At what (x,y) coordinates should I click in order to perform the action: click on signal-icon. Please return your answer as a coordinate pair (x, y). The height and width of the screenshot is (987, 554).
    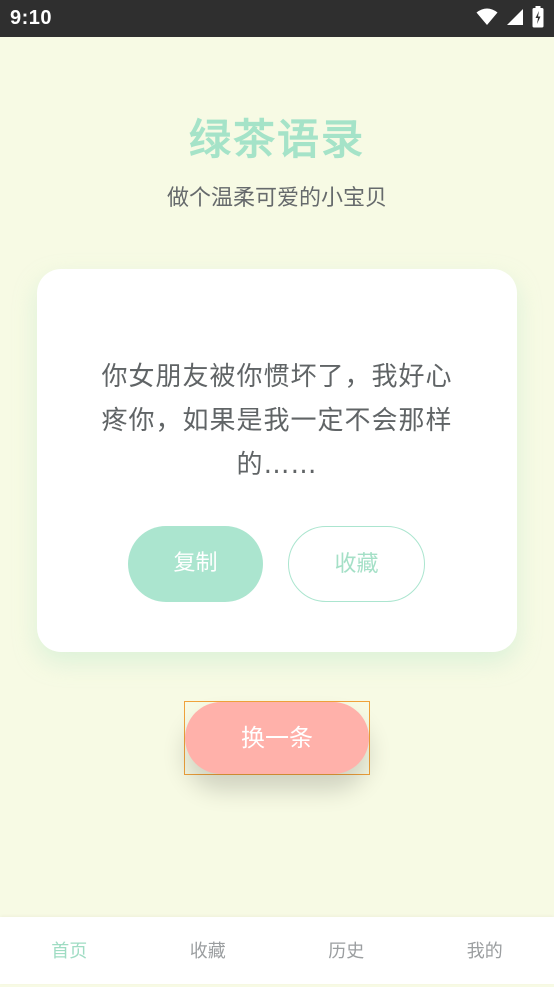
    Looking at the image, I should click on (515, 17).